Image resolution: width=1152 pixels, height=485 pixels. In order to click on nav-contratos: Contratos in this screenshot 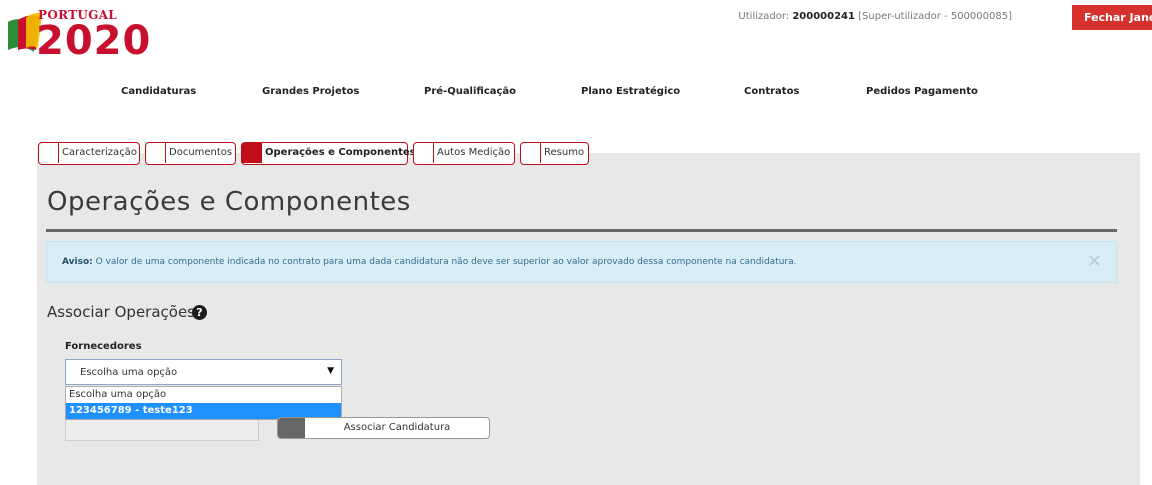, I will do `click(771, 91)`.